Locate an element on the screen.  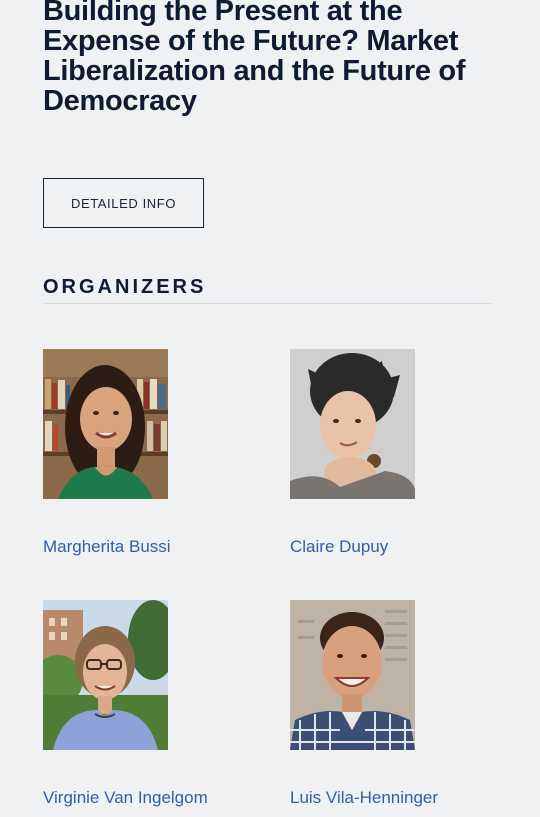
organizer-card: Virginie Van Ingelgom is located at coordinates (153, 704).